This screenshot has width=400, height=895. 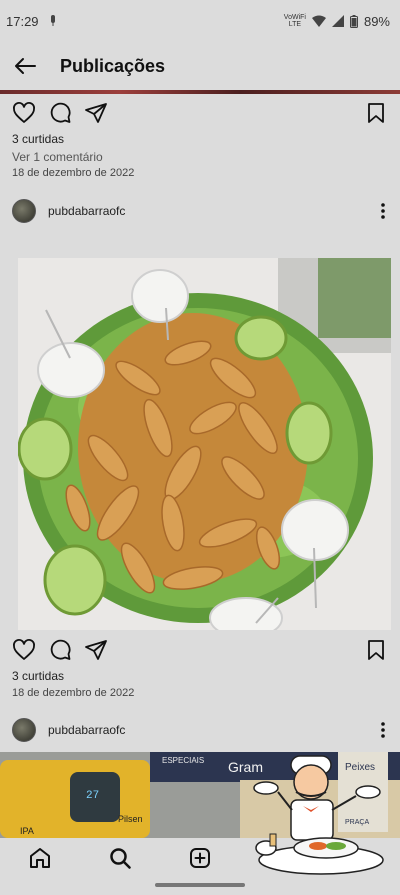 I want to click on back-button, so click(x=25, y=66).